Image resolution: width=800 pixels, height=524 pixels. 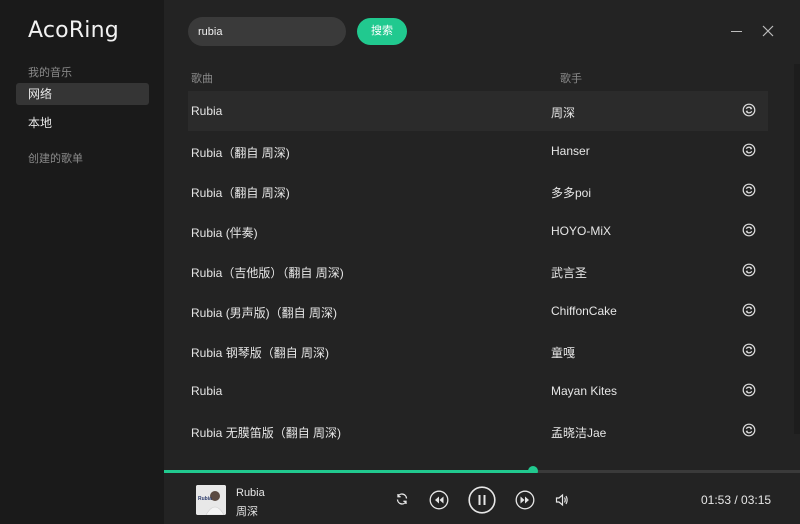 I want to click on next-icon, so click(x=525, y=502).